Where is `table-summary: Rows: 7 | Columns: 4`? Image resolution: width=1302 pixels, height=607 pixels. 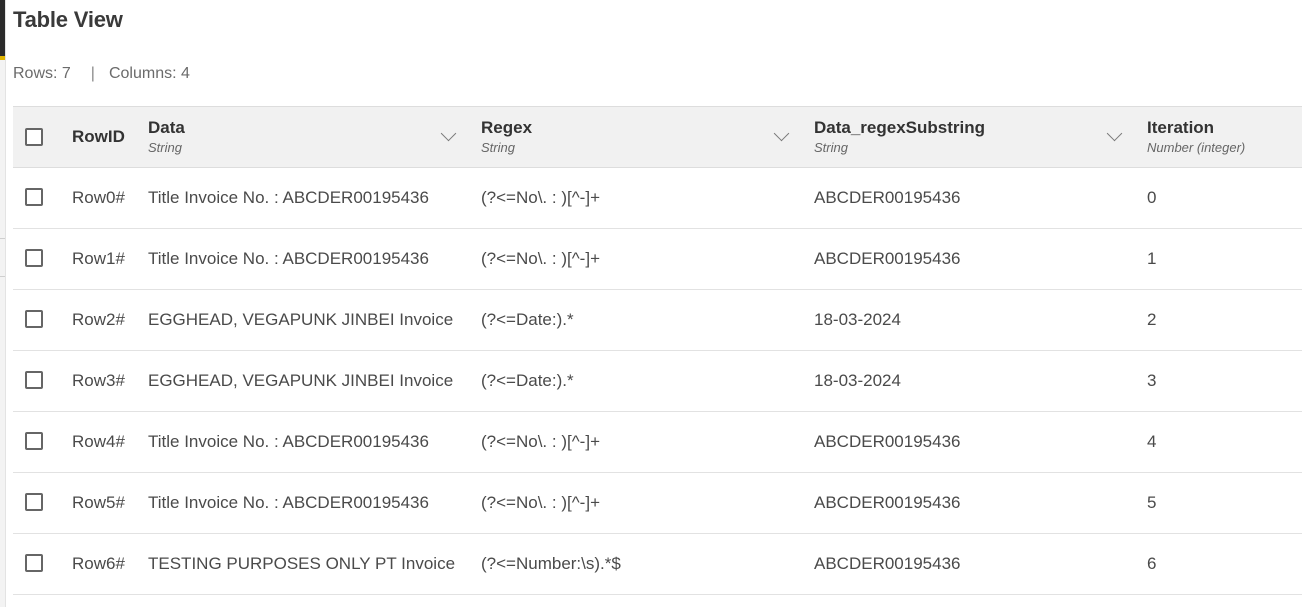
table-summary: Rows: 7 | Columns: 4 is located at coordinates (101, 74).